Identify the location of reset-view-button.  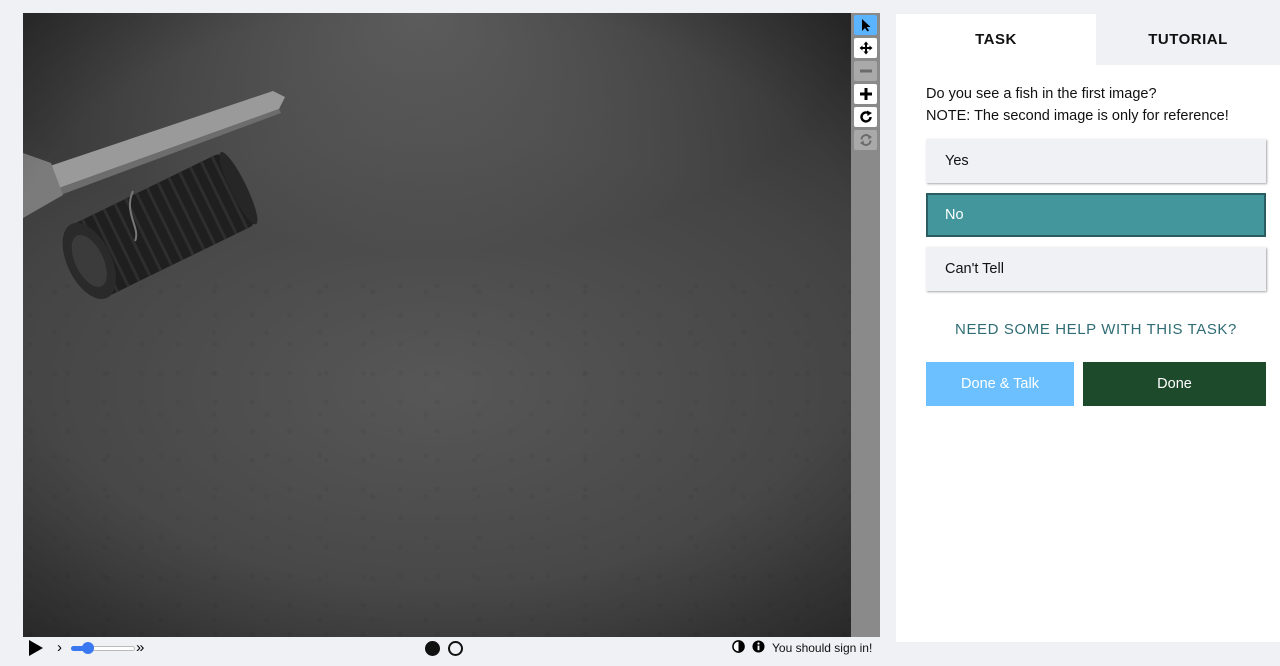
(865, 140).